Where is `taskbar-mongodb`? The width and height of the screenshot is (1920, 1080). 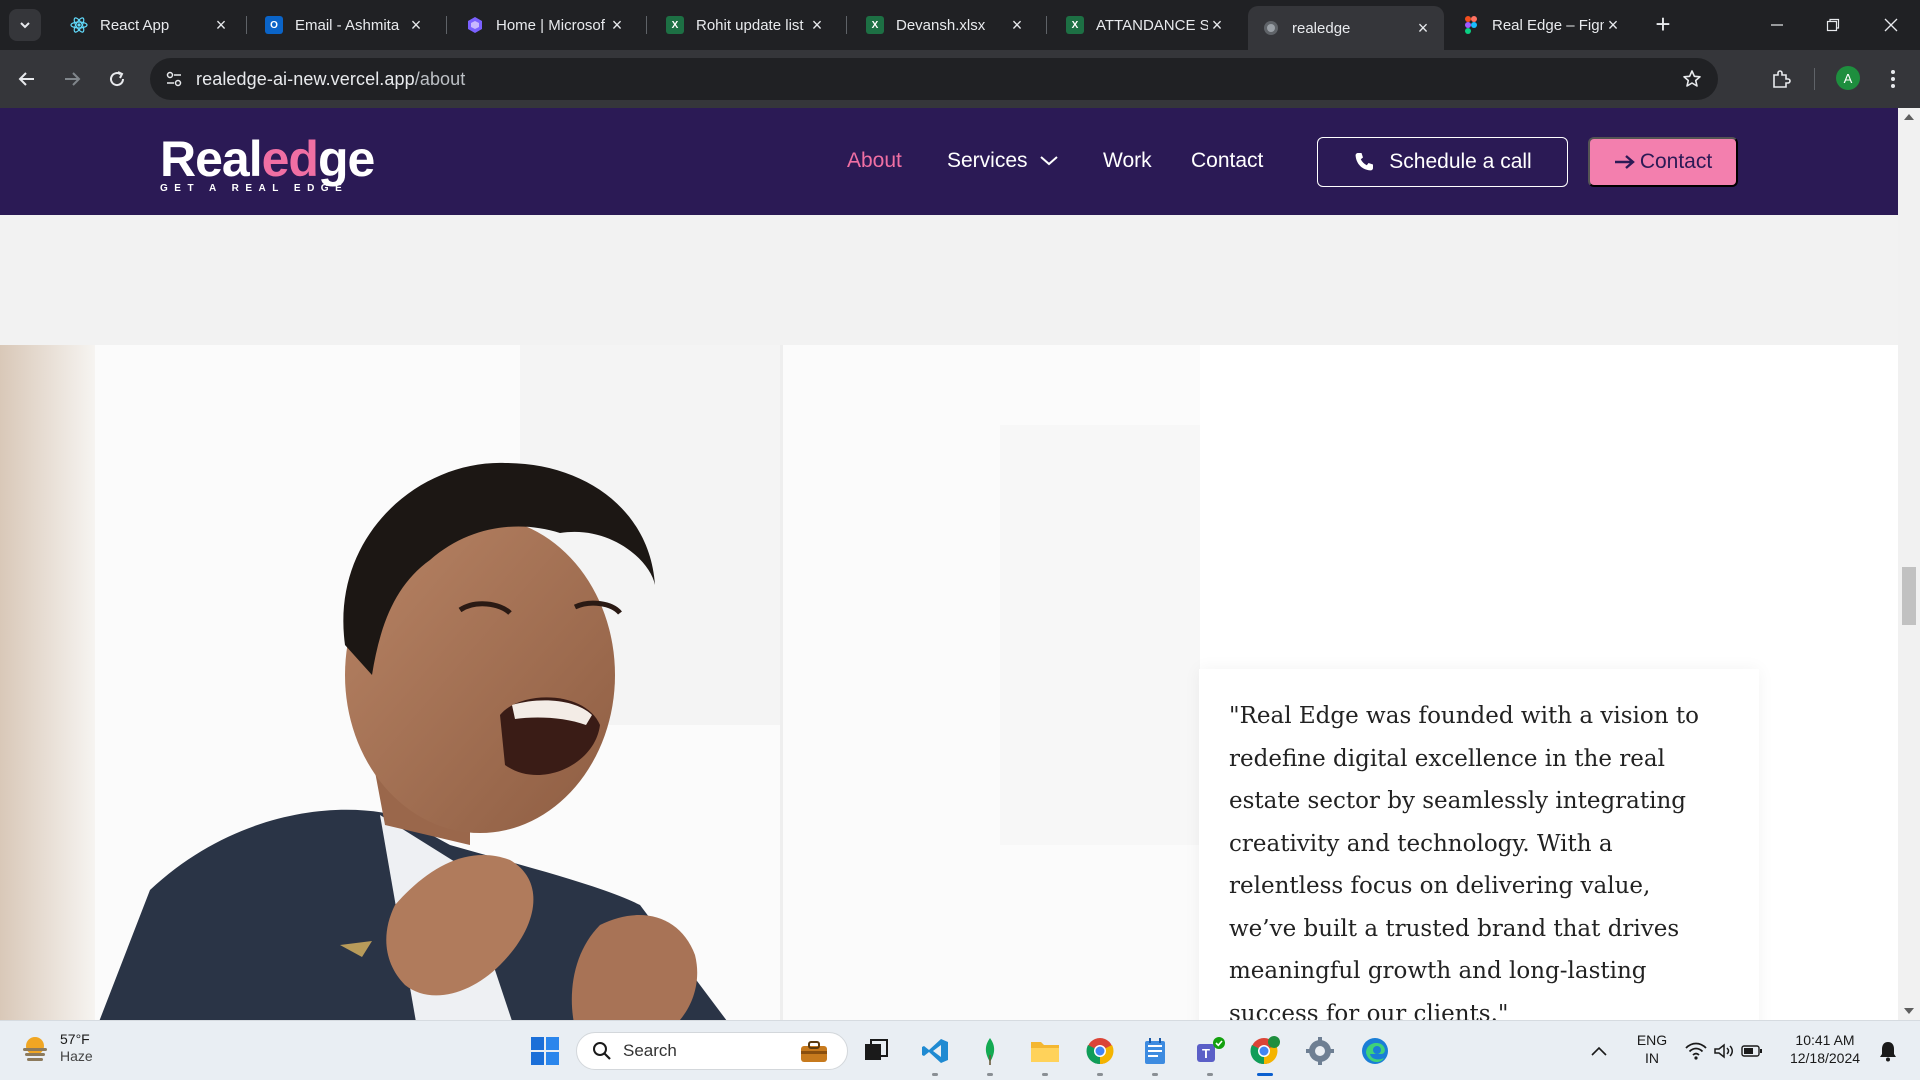
taskbar-mongodb is located at coordinates (990, 1054).